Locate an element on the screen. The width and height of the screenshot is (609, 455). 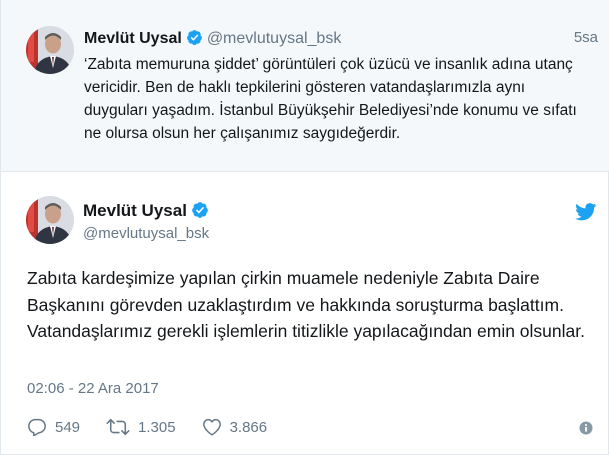
like-count: 3.866 is located at coordinates (248, 427).